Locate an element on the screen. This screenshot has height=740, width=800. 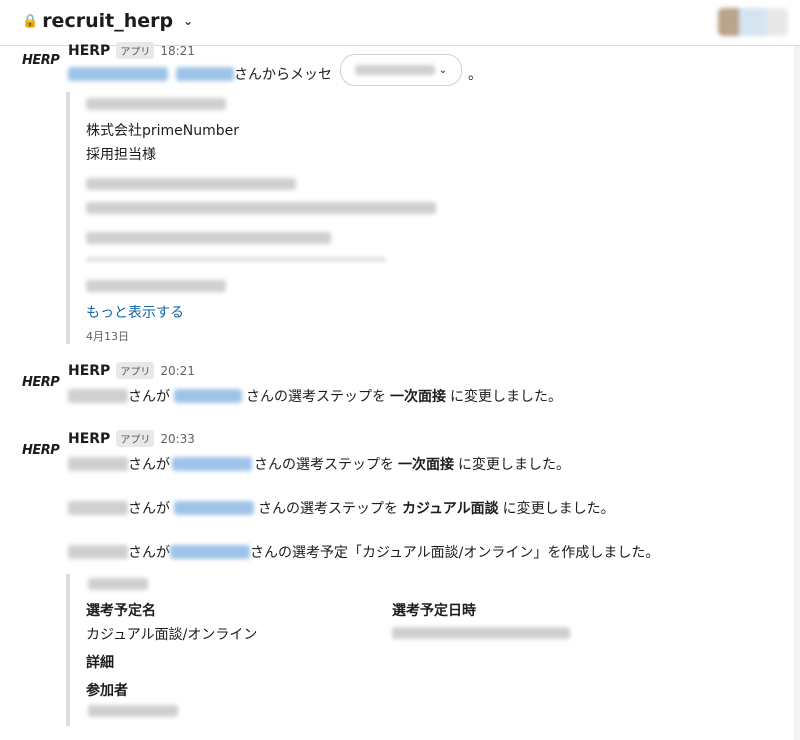
redacted-email is located at coordinates (156, 104).